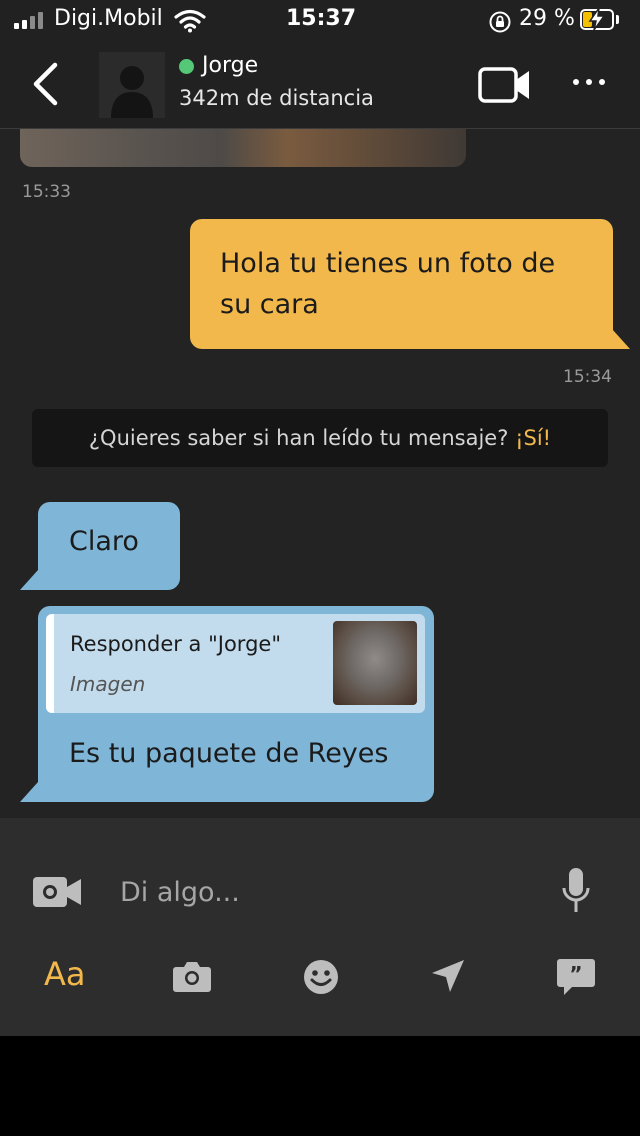  Describe the element at coordinates (576, 890) in the screenshot. I see `microphone-icon` at that location.